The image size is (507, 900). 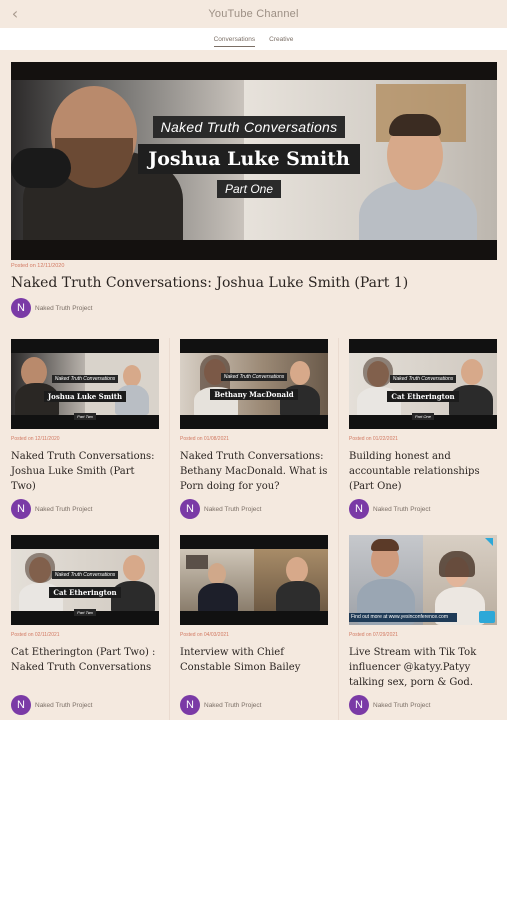 I want to click on video-date: Posted on 01/08/2021, so click(x=204, y=439).